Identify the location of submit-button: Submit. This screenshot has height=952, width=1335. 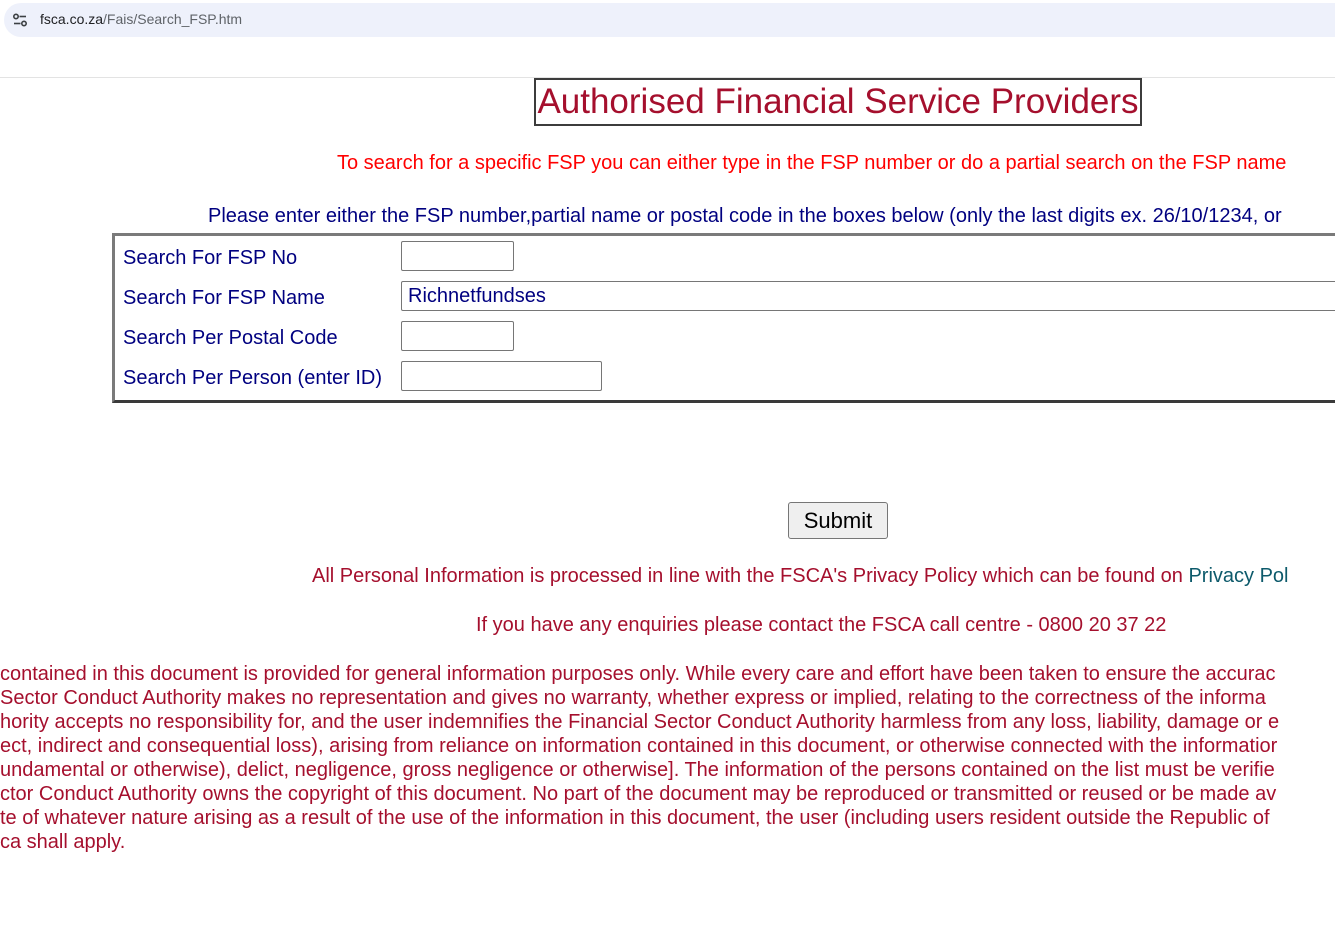
(838, 520).